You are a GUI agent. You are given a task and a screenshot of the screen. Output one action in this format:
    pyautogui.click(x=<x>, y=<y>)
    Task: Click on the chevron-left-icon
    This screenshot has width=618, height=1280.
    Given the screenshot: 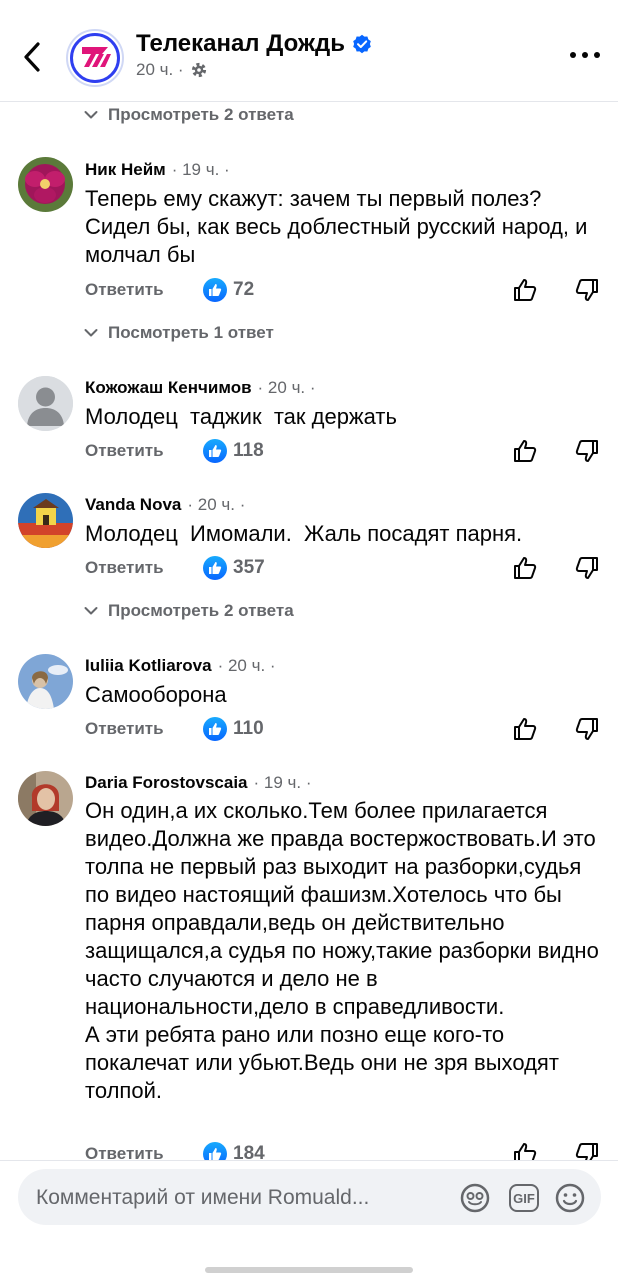 What is the action you would take?
    pyautogui.click(x=33, y=57)
    